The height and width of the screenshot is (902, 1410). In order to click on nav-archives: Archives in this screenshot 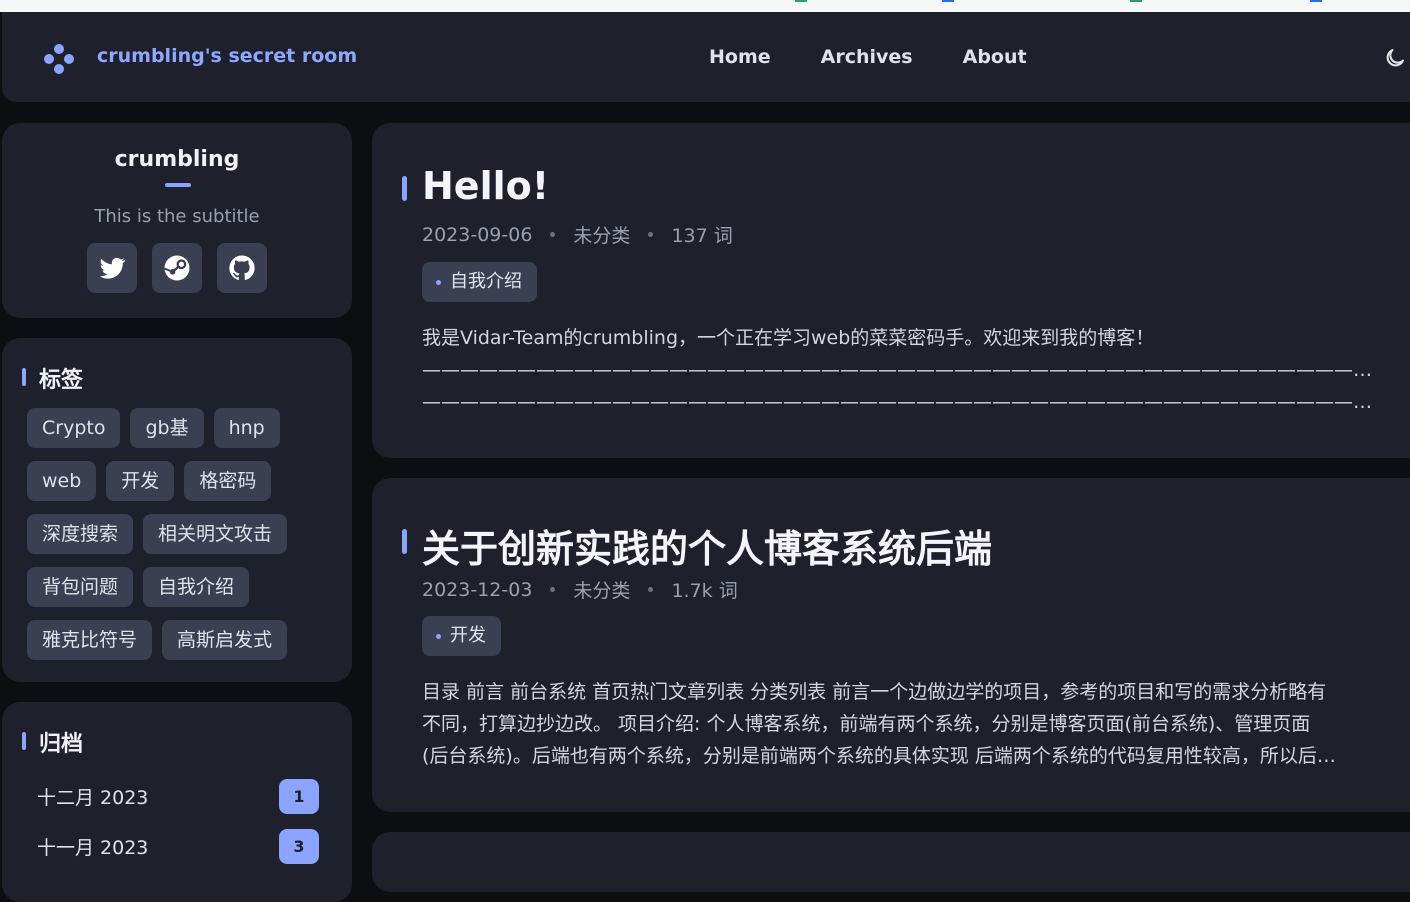, I will do `click(867, 57)`.